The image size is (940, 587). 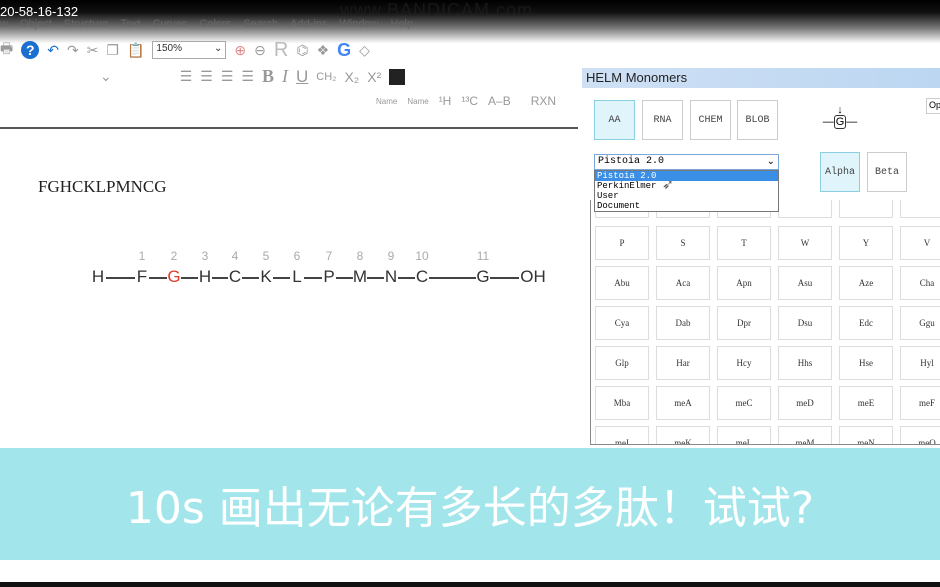 What do you see at coordinates (920, 435) in the screenshot?
I see `monomer-cell: meQ` at bounding box center [920, 435].